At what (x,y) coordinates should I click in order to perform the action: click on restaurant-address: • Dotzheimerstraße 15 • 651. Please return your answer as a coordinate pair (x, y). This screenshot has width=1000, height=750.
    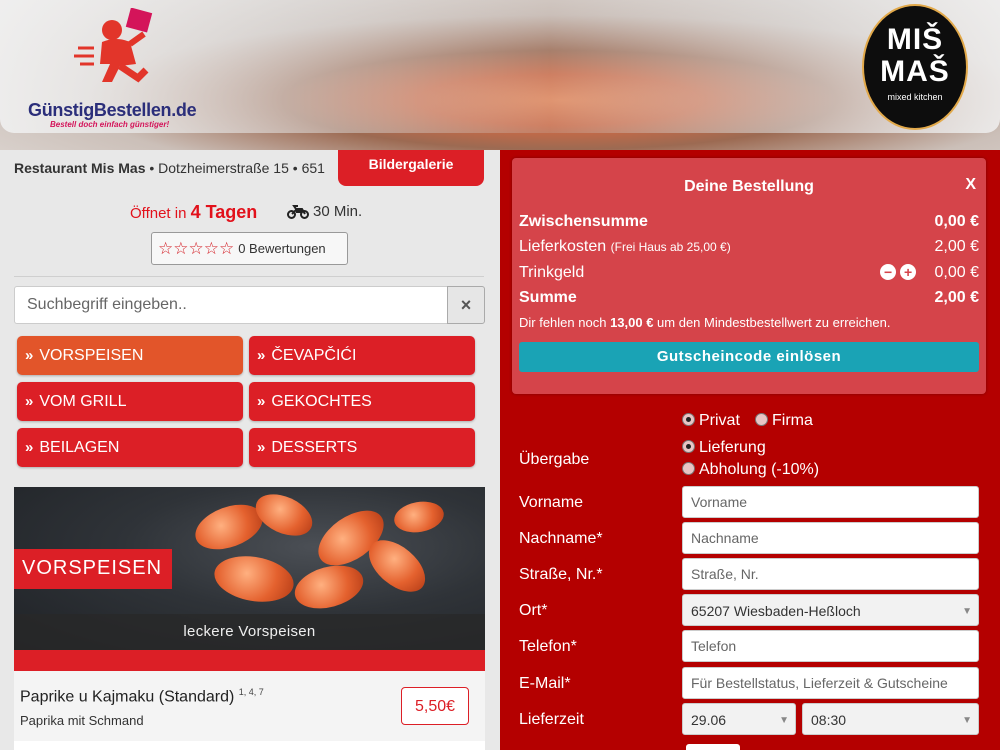
    Looking at the image, I should click on (235, 168).